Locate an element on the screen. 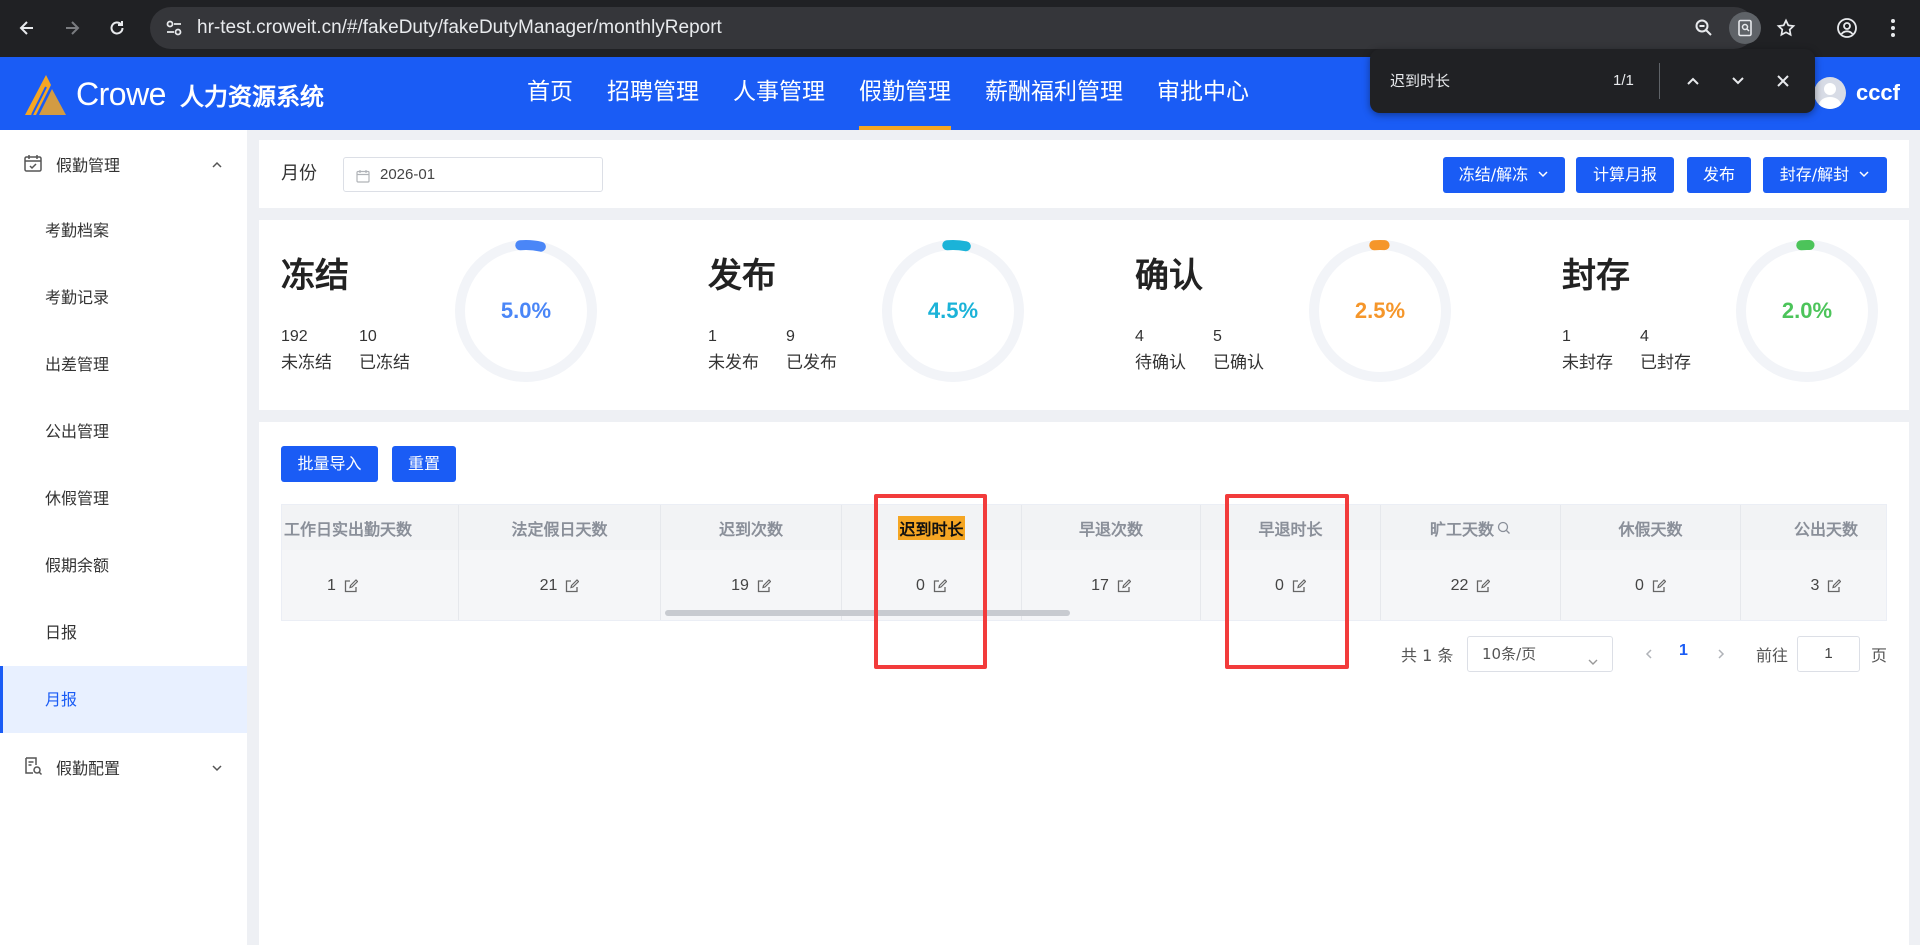 The image size is (1920, 945). logo-text: Crowe is located at coordinates (121, 93).